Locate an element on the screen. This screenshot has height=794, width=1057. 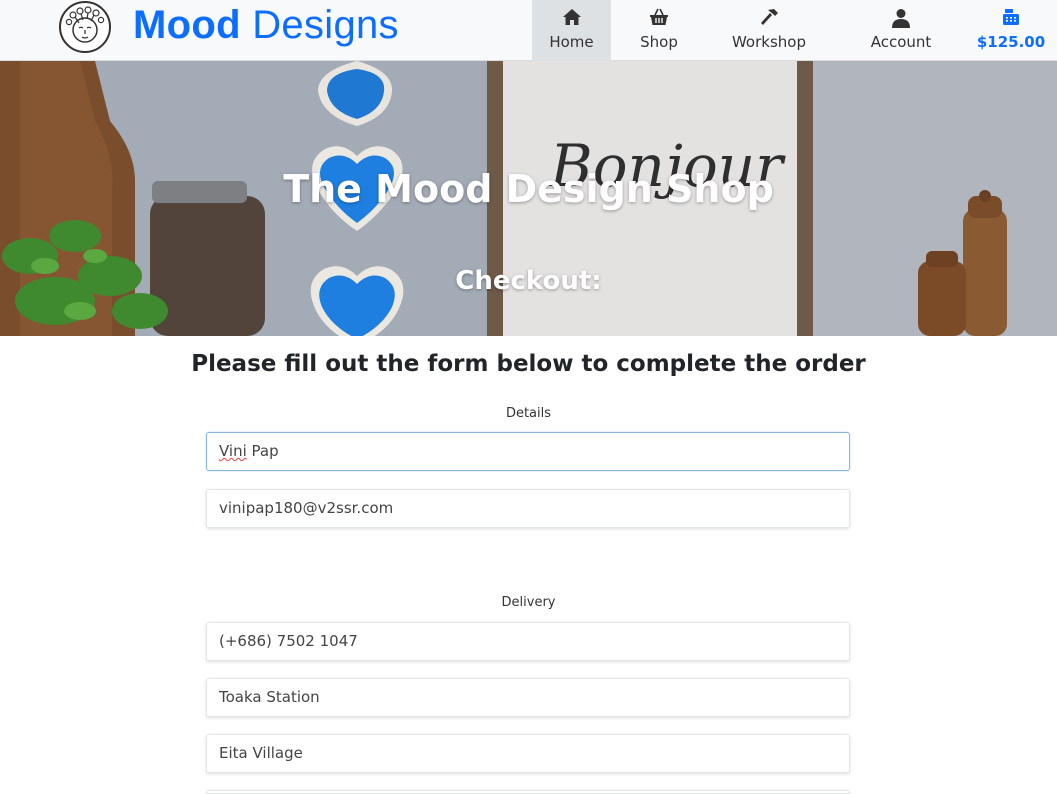
address-line2-field: Eita Village is located at coordinates (528, 753).